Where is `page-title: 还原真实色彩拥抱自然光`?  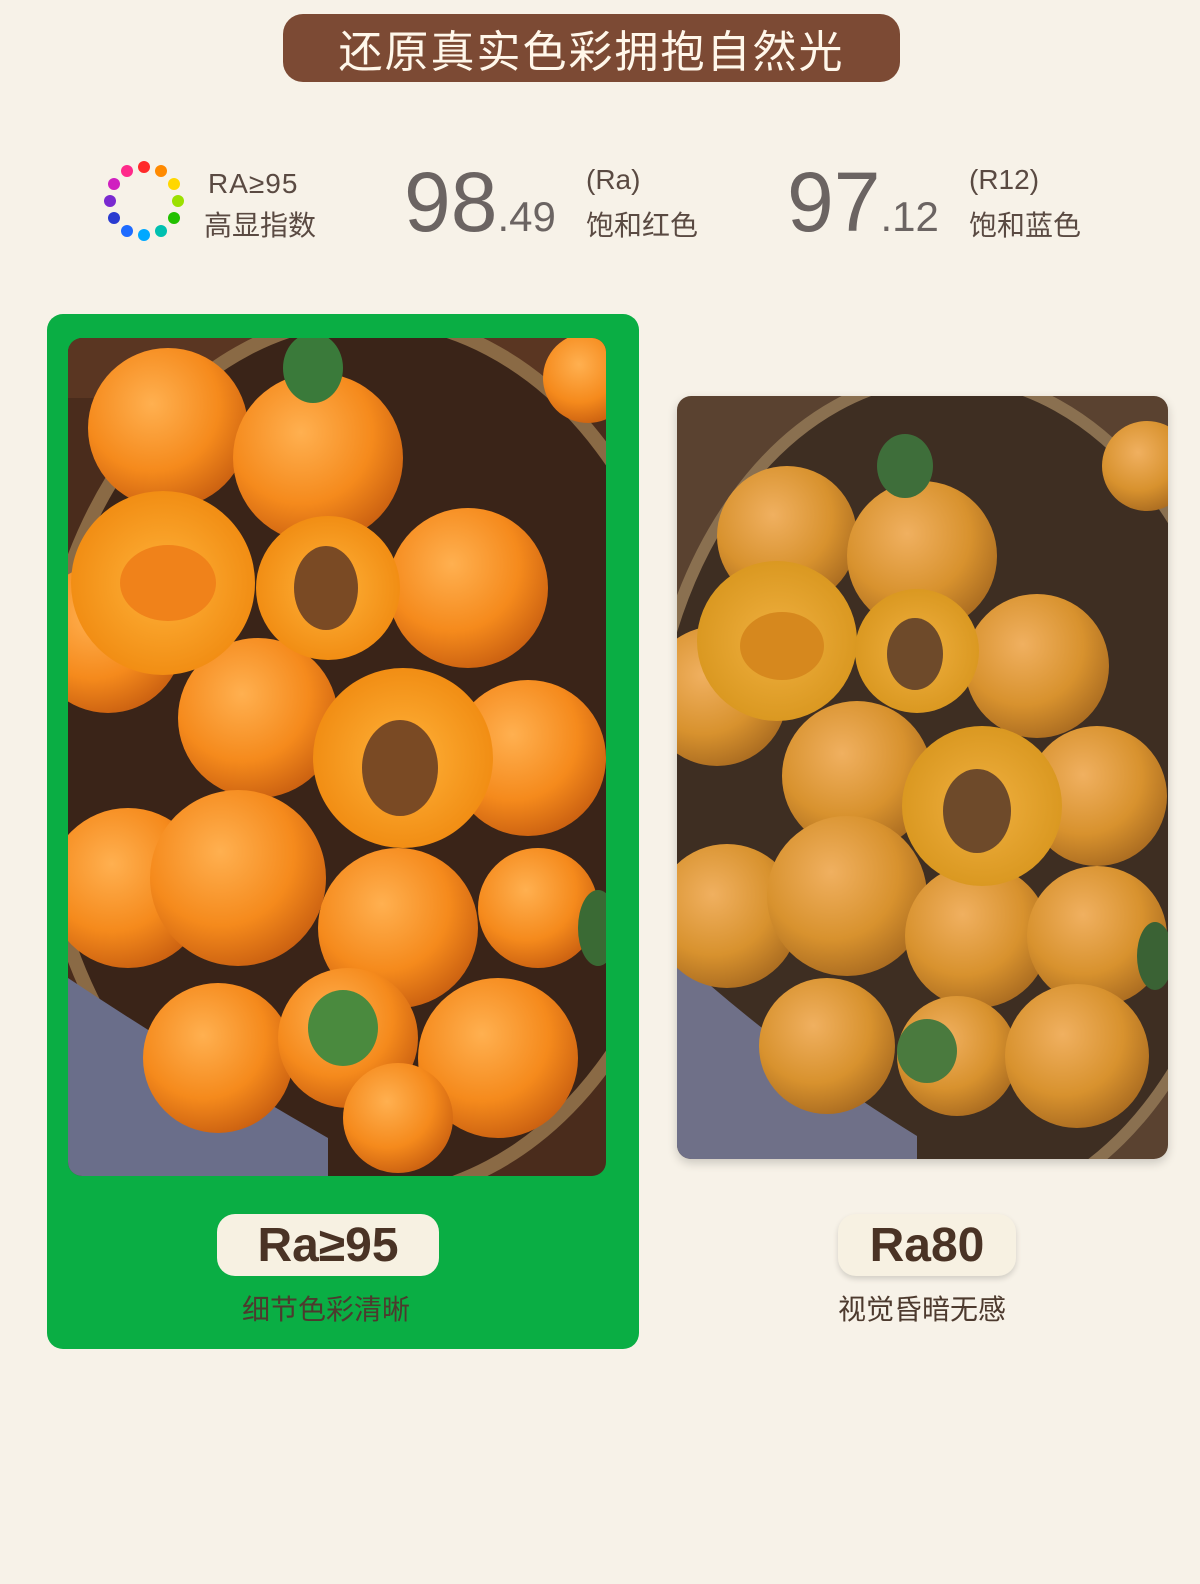
page-title: 还原真实色彩拥抱自然光 is located at coordinates (591, 52).